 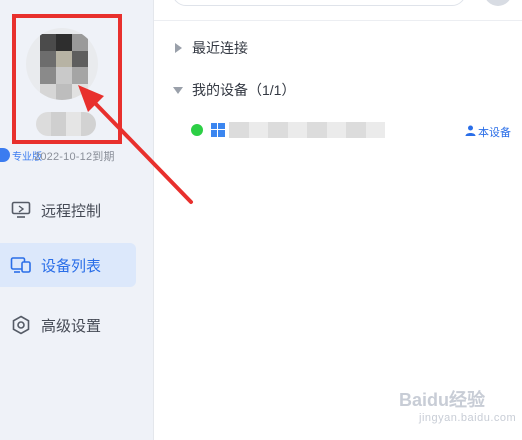 What do you see at coordinates (178, 48) in the screenshot?
I see `caret-right-icon` at bounding box center [178, 48].